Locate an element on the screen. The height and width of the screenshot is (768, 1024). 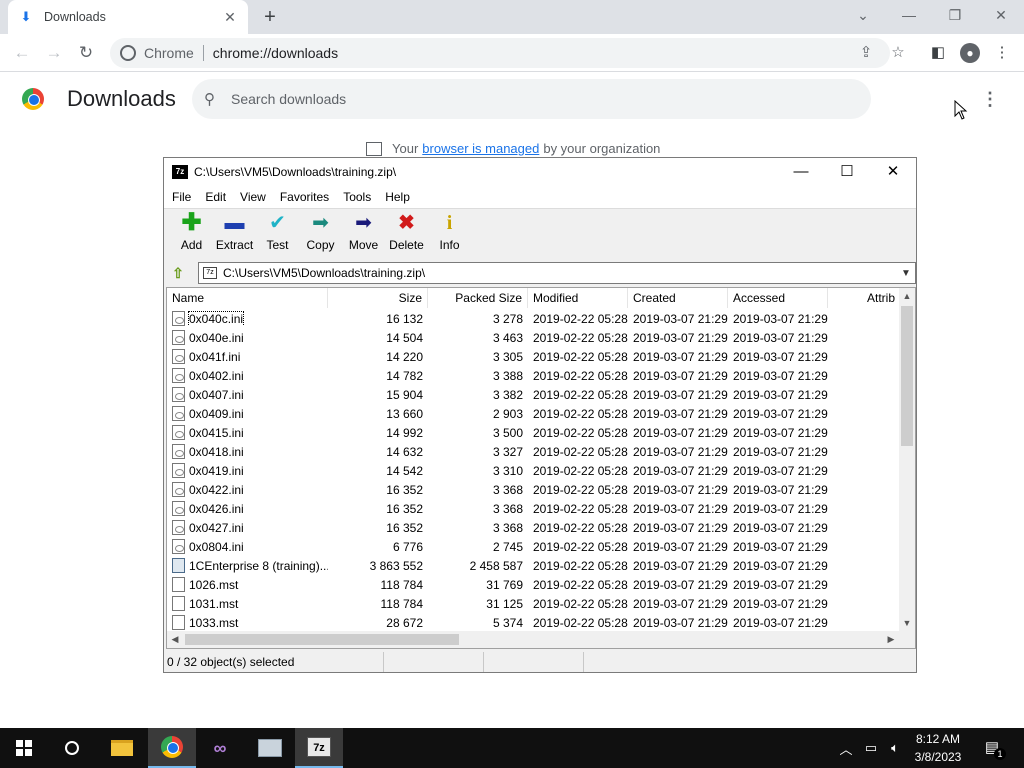
browser-menu-icon: ⋮ is located at coordinates (1002, 53).